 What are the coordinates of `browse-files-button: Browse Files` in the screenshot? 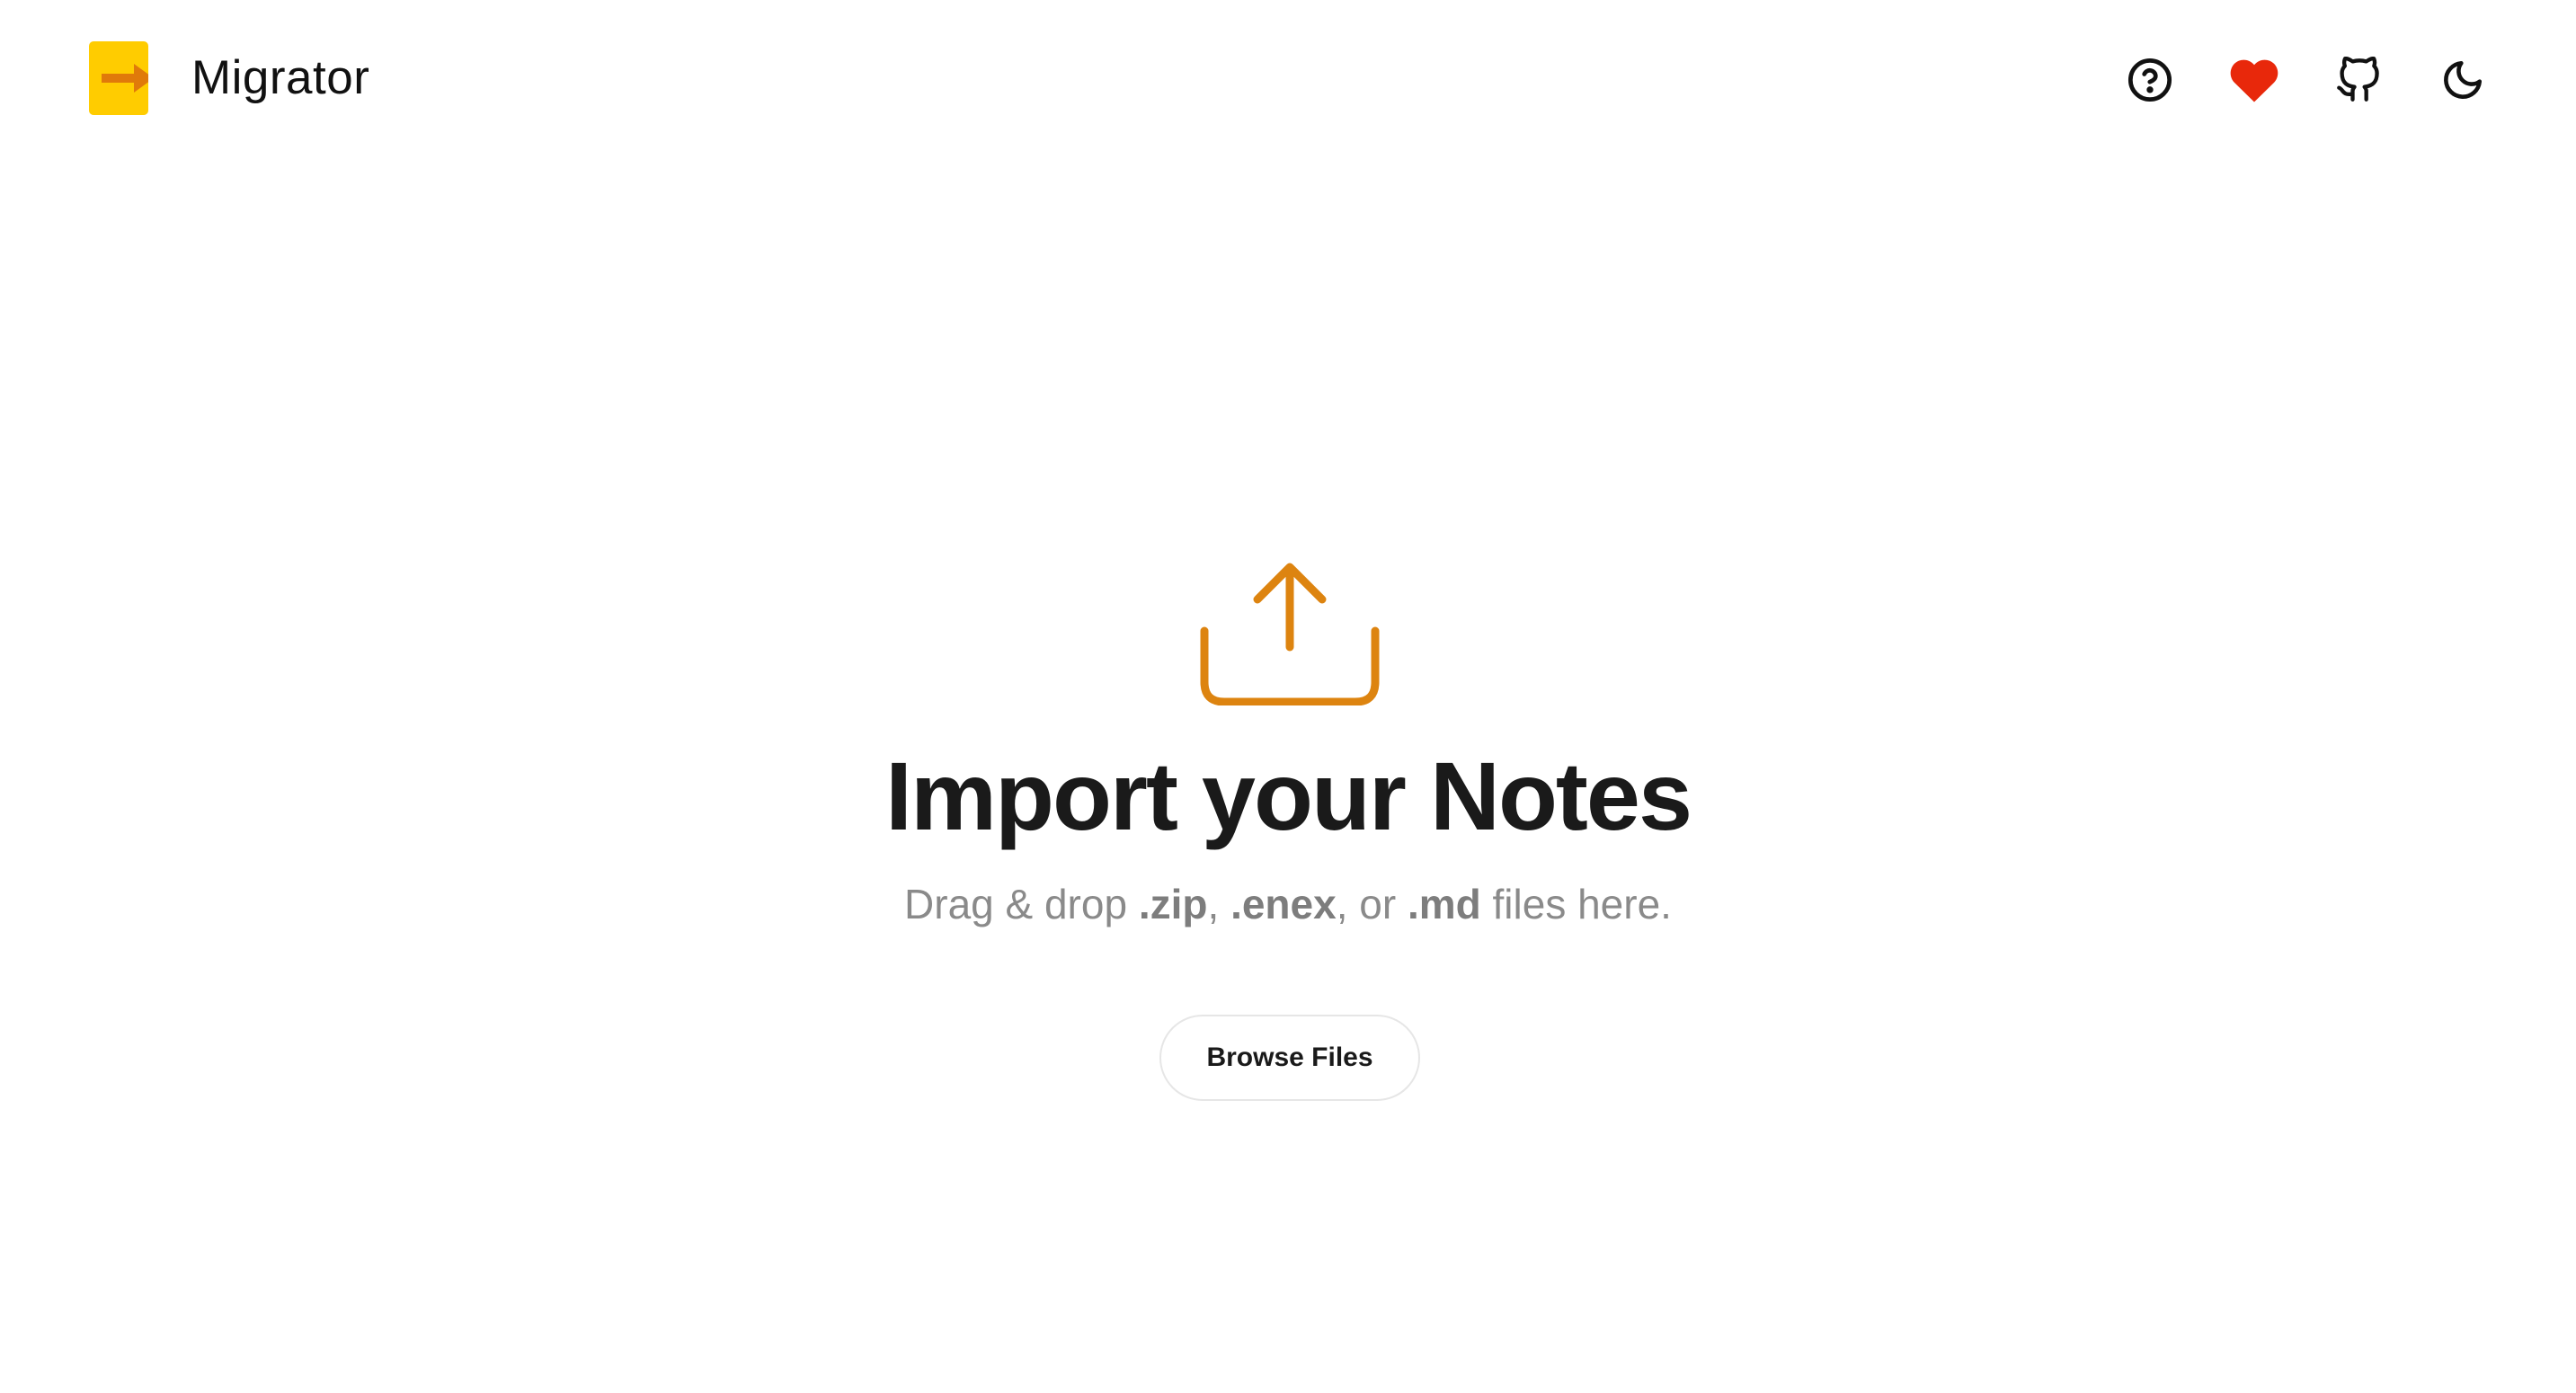 It's located at (1289, 1058).